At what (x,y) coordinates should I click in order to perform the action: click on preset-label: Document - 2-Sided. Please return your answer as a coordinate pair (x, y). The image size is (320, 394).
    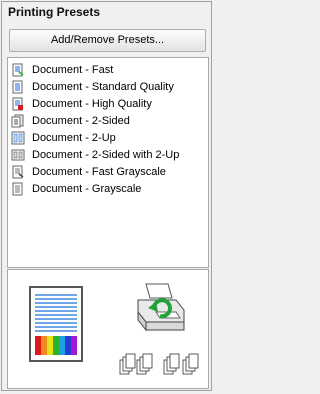
    Looking at the image, I should click on (81, 121).